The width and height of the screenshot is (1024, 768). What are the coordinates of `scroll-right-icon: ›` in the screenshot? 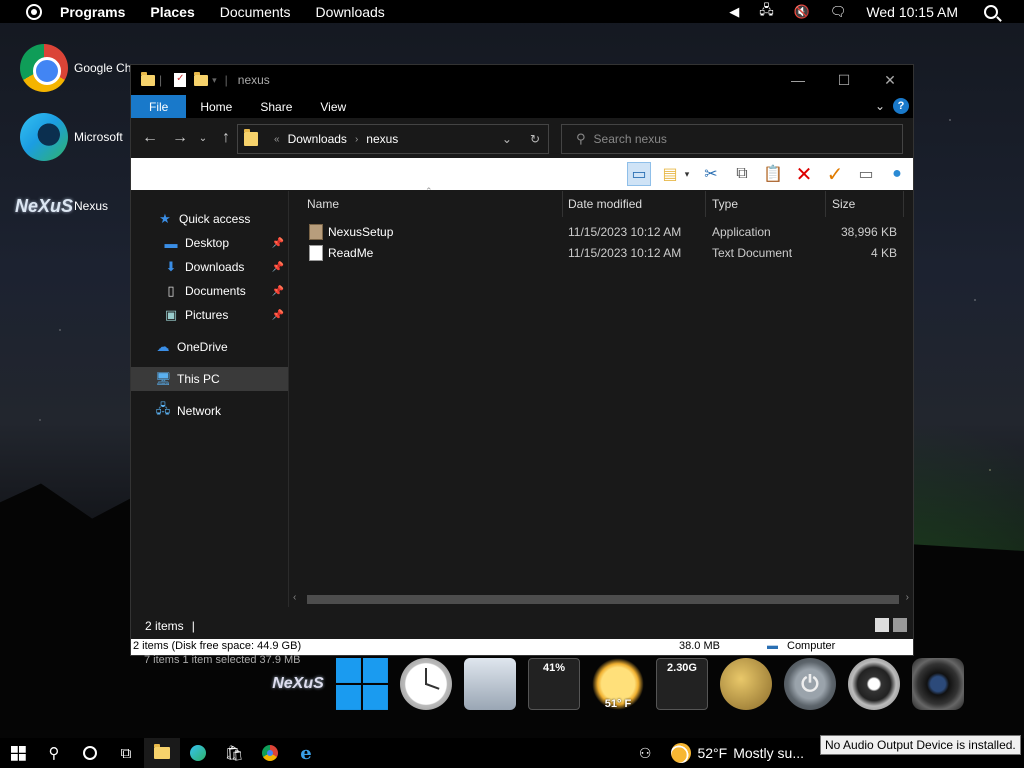 It's located at (907, 597).